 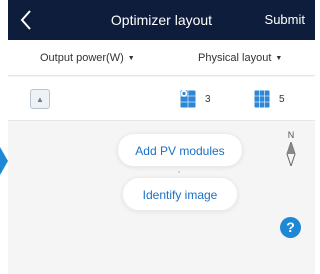 What do you see at coordinates (262, 99) in the screenshot?
I see `pv-module-icon` at bounding box center [262, 99].